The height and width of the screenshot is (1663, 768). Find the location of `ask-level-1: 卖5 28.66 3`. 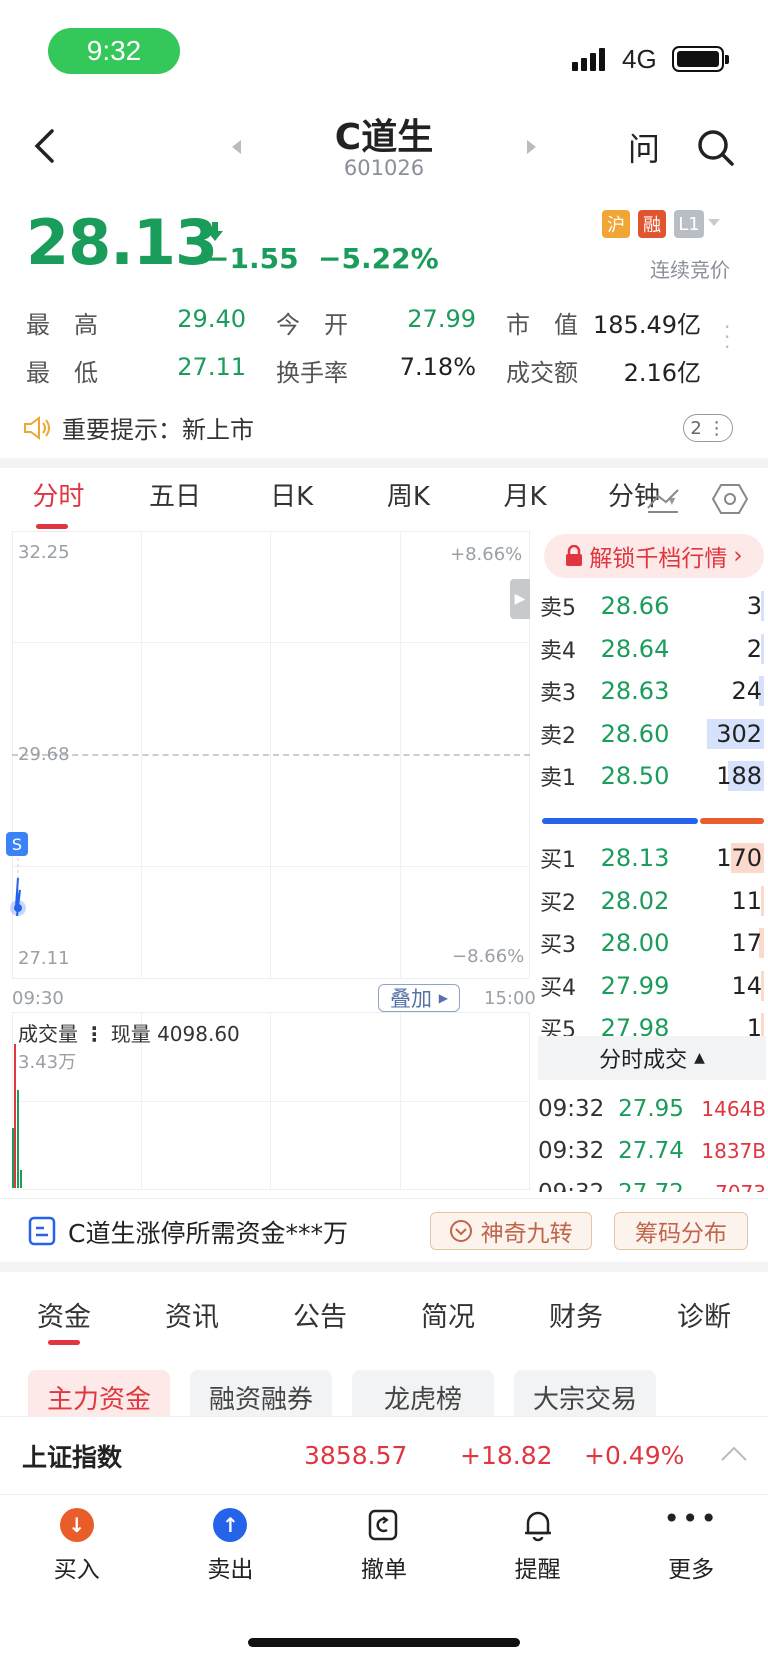

ask-level-1: 卖5 28.66 3 is located at coordinates (652, 606).